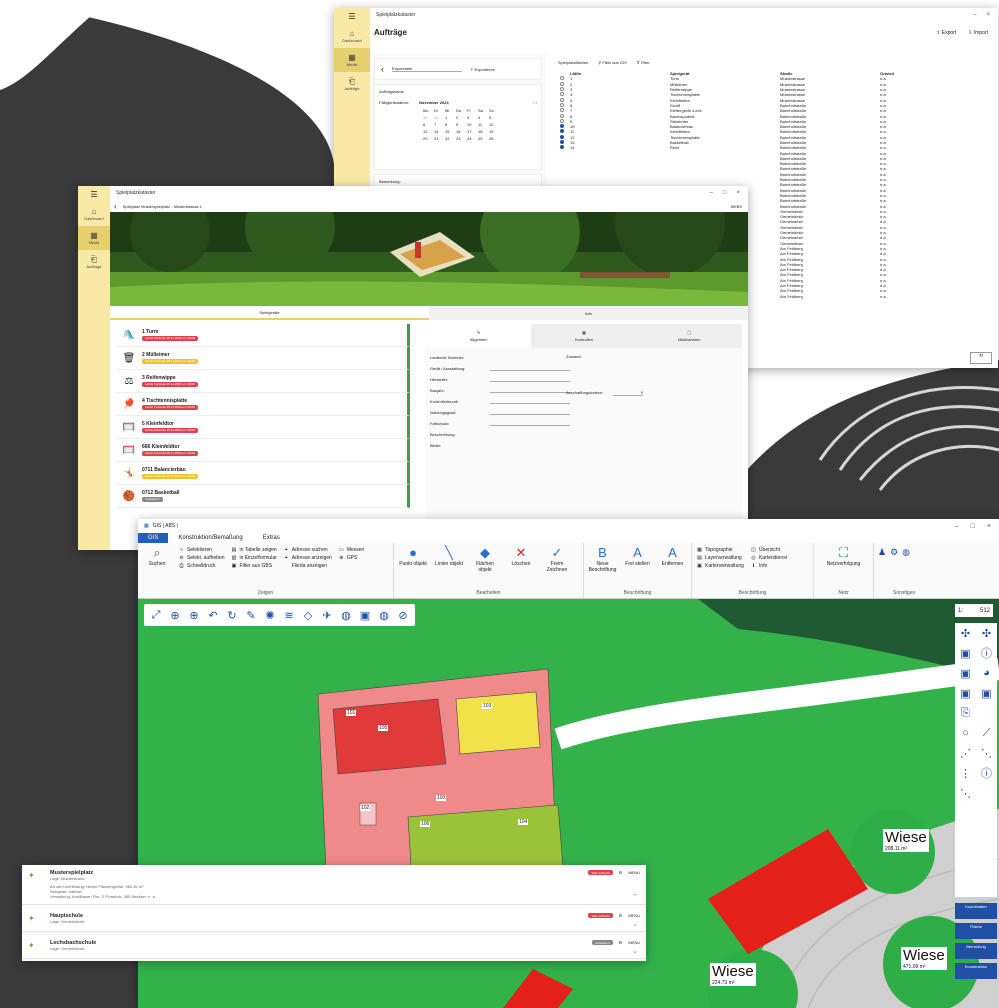  Describe the element at coordinates (635, 951) in the screenshot. I see `chevron-icon: ⌄` at that location.